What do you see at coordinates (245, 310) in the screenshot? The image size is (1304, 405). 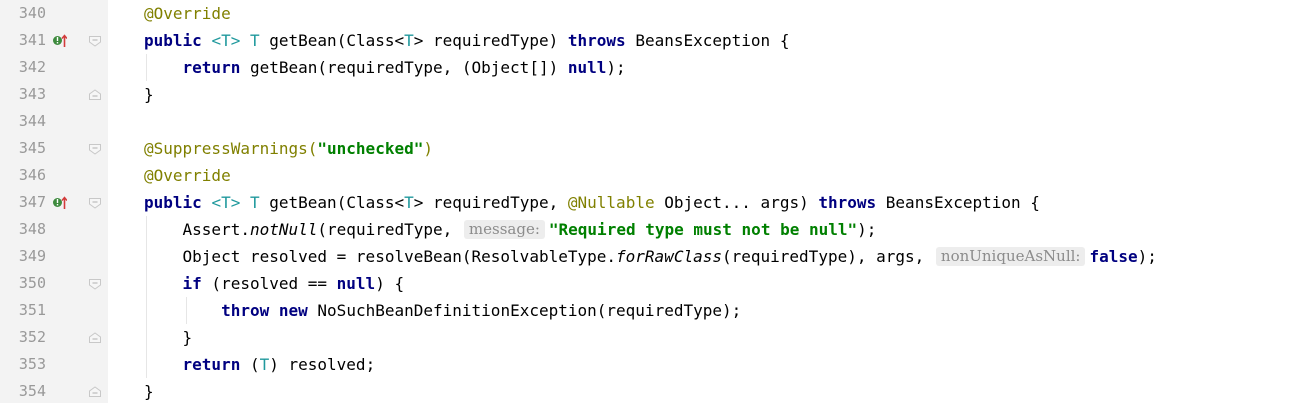 I see `keyword: throw` at bounding box center [245, 310].